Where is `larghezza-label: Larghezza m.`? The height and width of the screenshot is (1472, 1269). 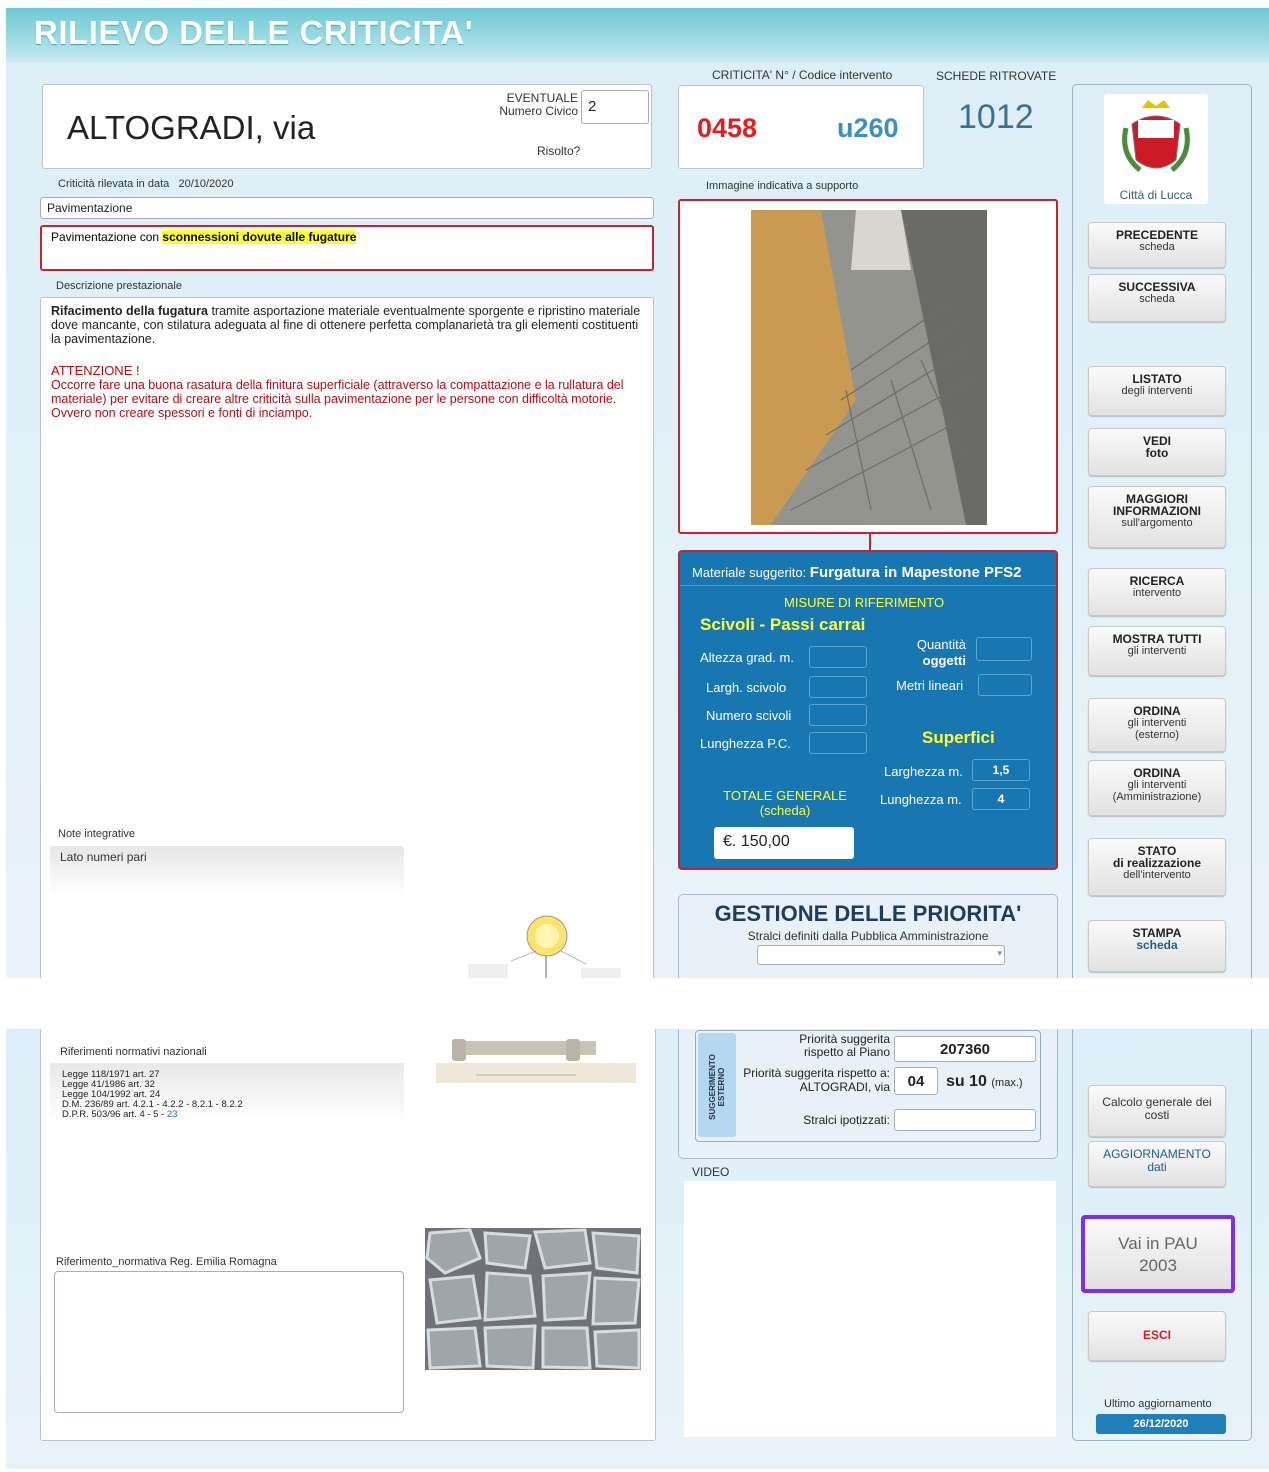
larghezza-label: Larghezza m. is located at coordinates (923, 771).